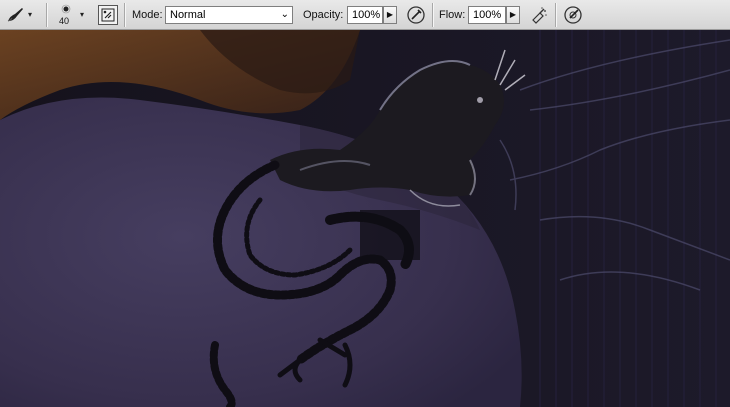 This screenshot has height=407, width=730. Describe the element at coordinates (452, 15) in the screenshot. I see `flow-label: Flow:` at that location.